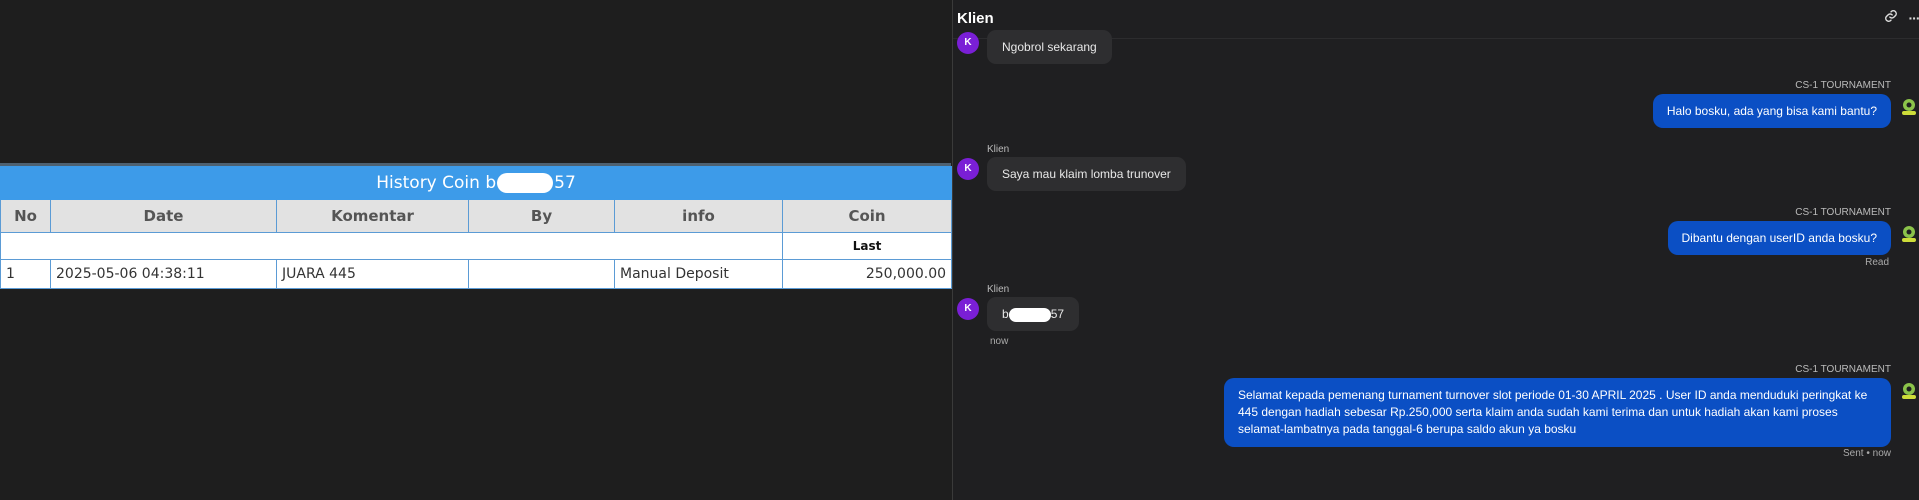 This screenshot has height=500, width=1919. What do you see at coordinates (163, 216) in the screenshot?
I see `col-header-date: Date` at bounding box center [163, 216].